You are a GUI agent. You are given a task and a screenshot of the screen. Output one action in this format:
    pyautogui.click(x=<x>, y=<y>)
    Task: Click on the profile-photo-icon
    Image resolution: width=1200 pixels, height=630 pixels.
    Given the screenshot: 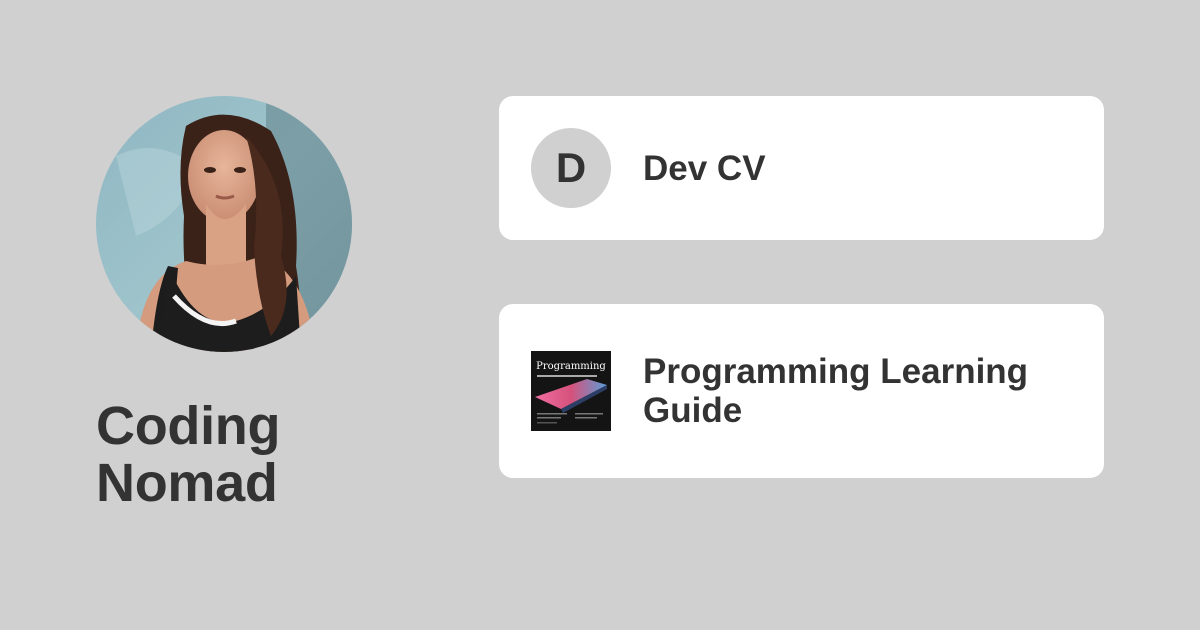 What is the action you would take?
    pyautogui.click(x=224, y=224)
    